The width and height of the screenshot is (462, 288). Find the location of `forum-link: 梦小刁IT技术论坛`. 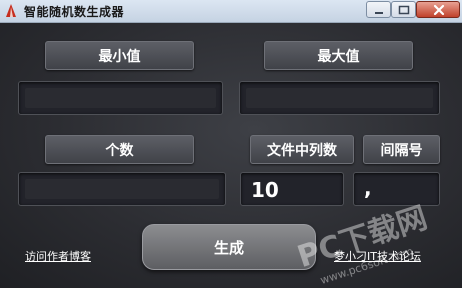

forum-link: 梦小刁IT技术论坛 is located at coordinates (377, 256).